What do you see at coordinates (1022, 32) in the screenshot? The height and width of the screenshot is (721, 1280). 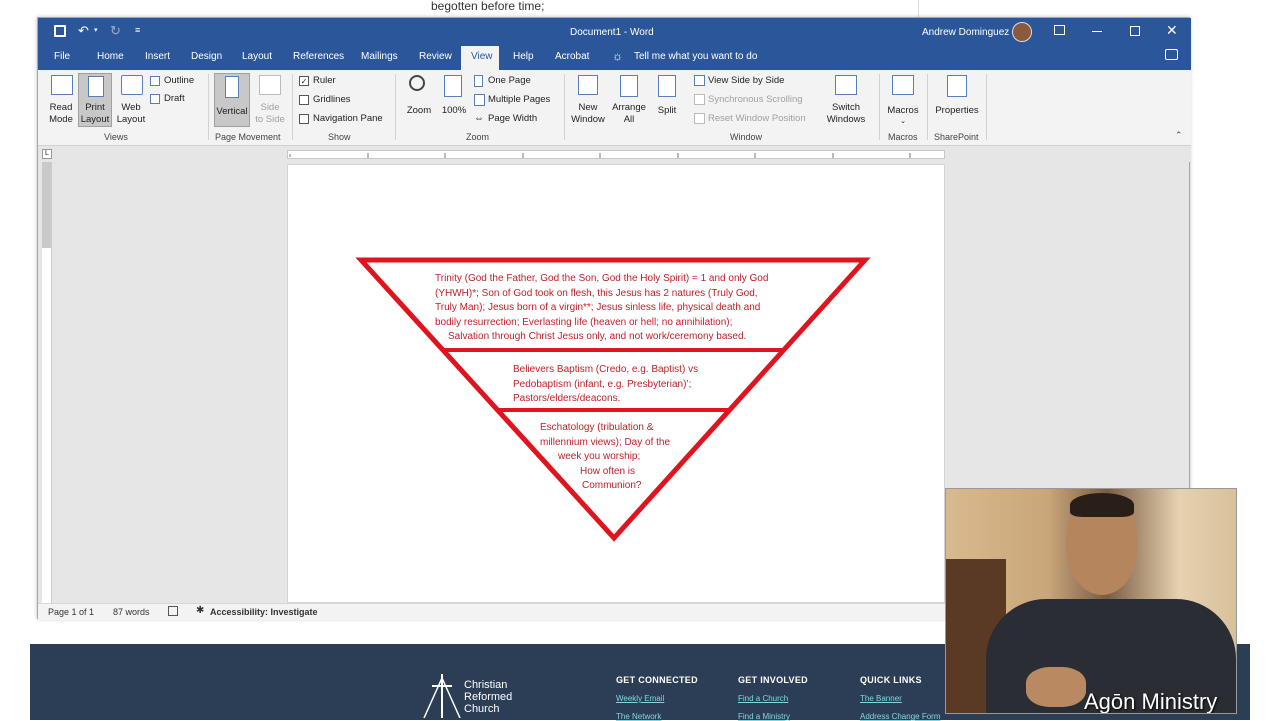 I see `avatar` at bounding box center [1022, 32].